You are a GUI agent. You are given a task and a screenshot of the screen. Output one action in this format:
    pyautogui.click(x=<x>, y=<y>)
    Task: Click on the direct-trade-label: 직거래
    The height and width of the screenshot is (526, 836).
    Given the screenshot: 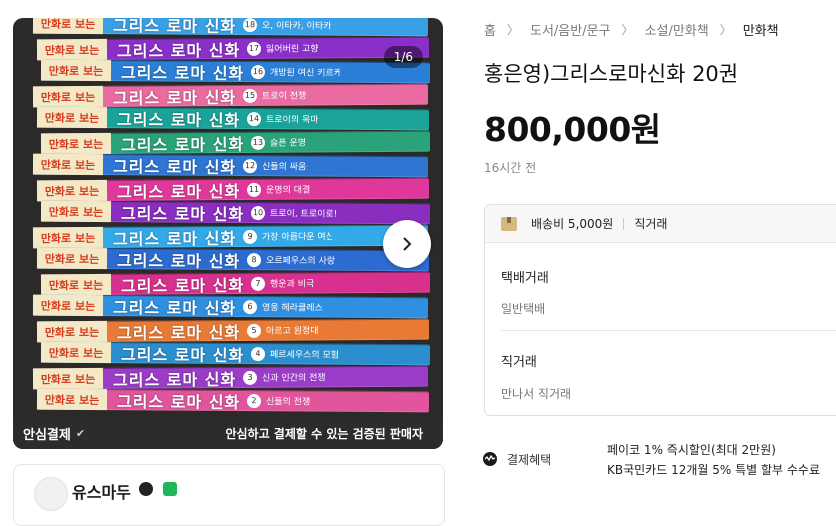 What is the action you would take?
    pyautogui.click(x=519, y=362)
    